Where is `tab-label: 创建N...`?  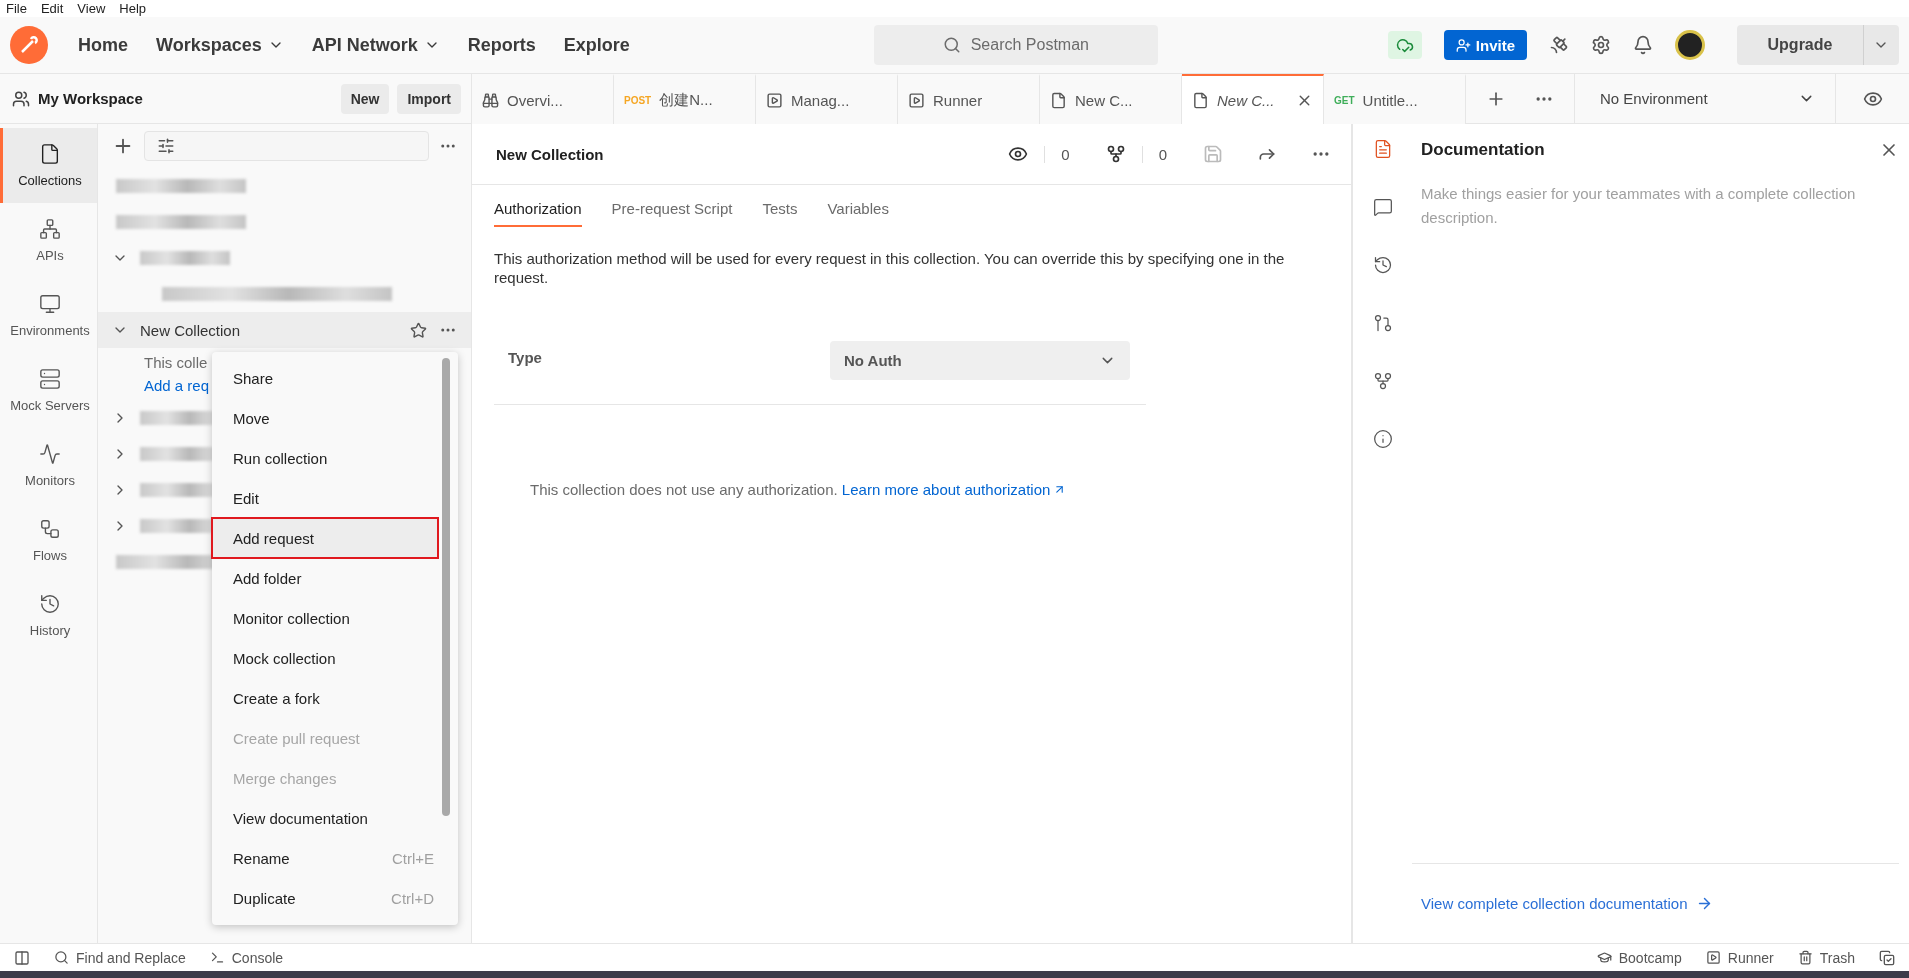
tab-label: 创建N... is located at coordinates (686, 100).